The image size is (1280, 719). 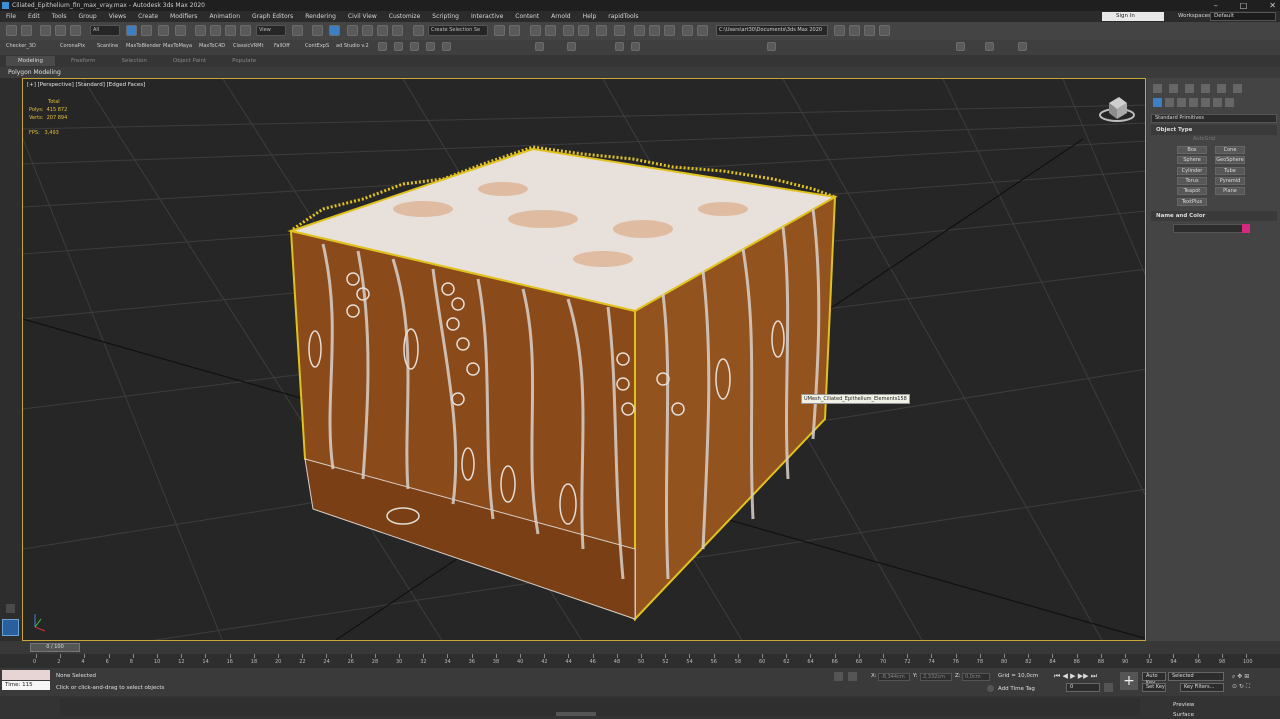 What do you see at coordinates (1084, 676) in the screenshot?
I see `playback-controls: ⏮ ◀ ▶ ▶▶ ⏭` at bounding box center [1084, 676].